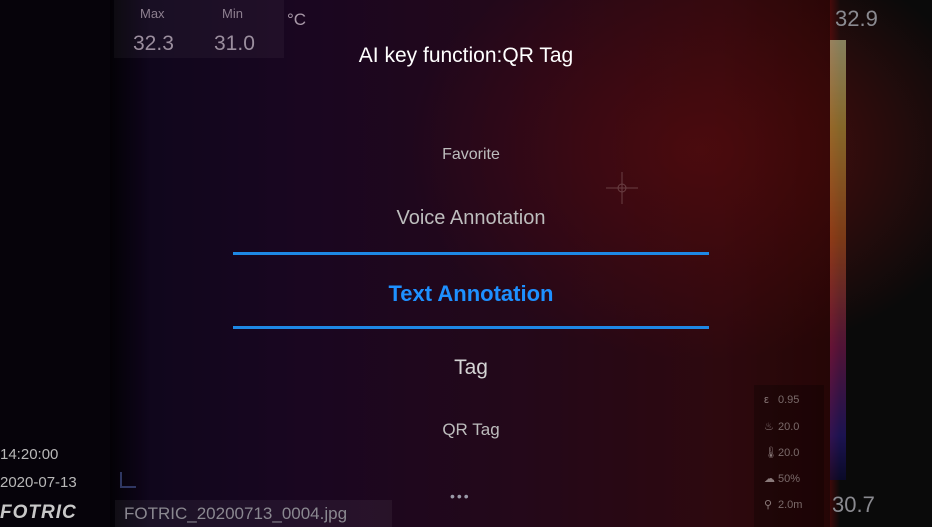  Describe the element at coordinates (622, 188) in the screenshot. I see `crosshair-icon` at that location.